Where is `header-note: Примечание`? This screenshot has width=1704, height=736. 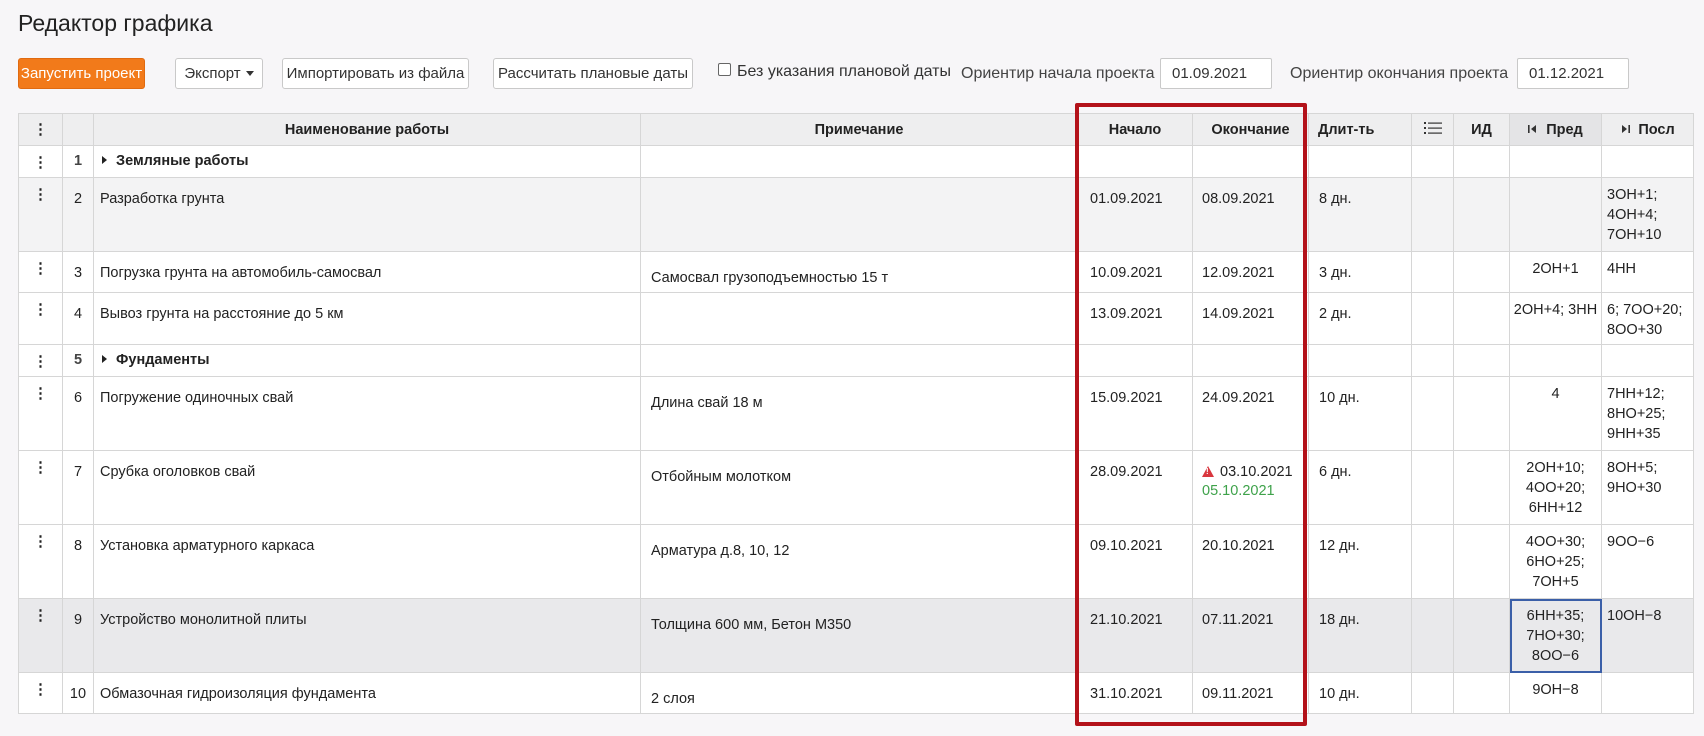
header-note: Примечание is located at coordinates (859, 129).